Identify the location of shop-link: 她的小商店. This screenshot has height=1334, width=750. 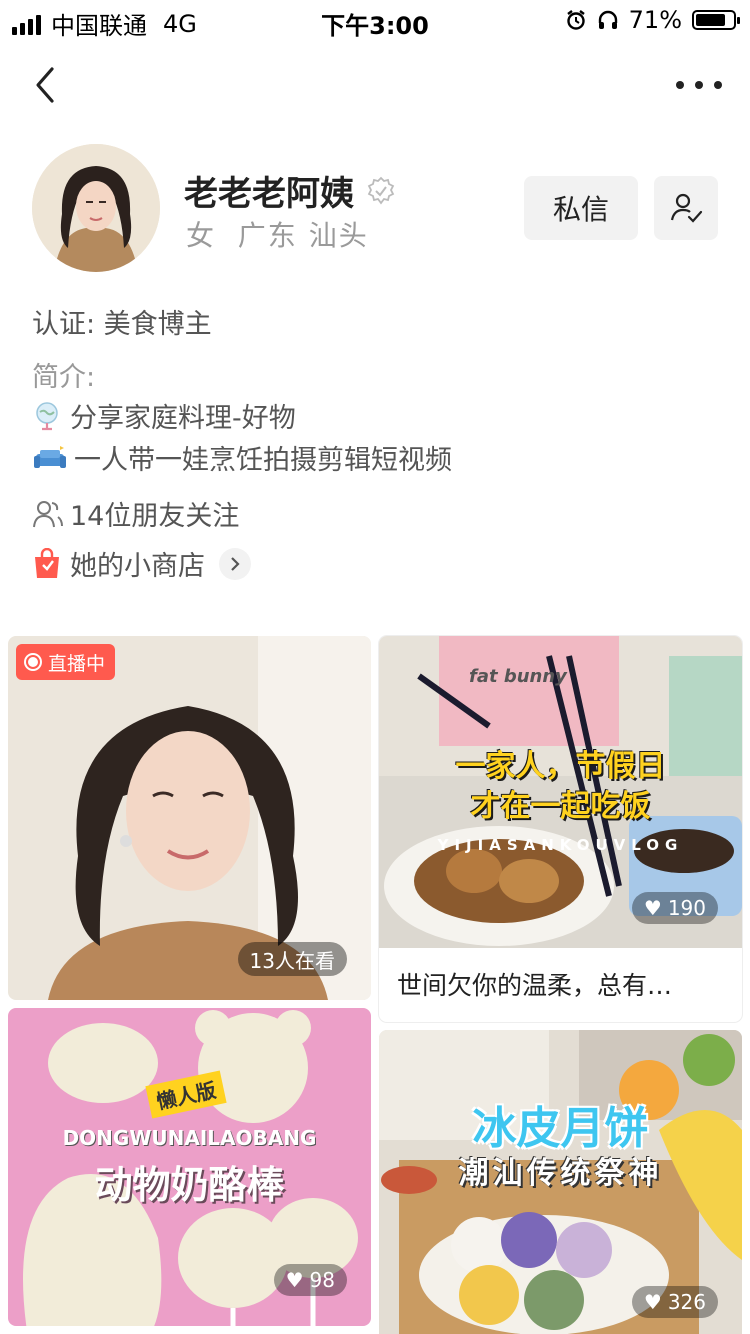
(141, 563).